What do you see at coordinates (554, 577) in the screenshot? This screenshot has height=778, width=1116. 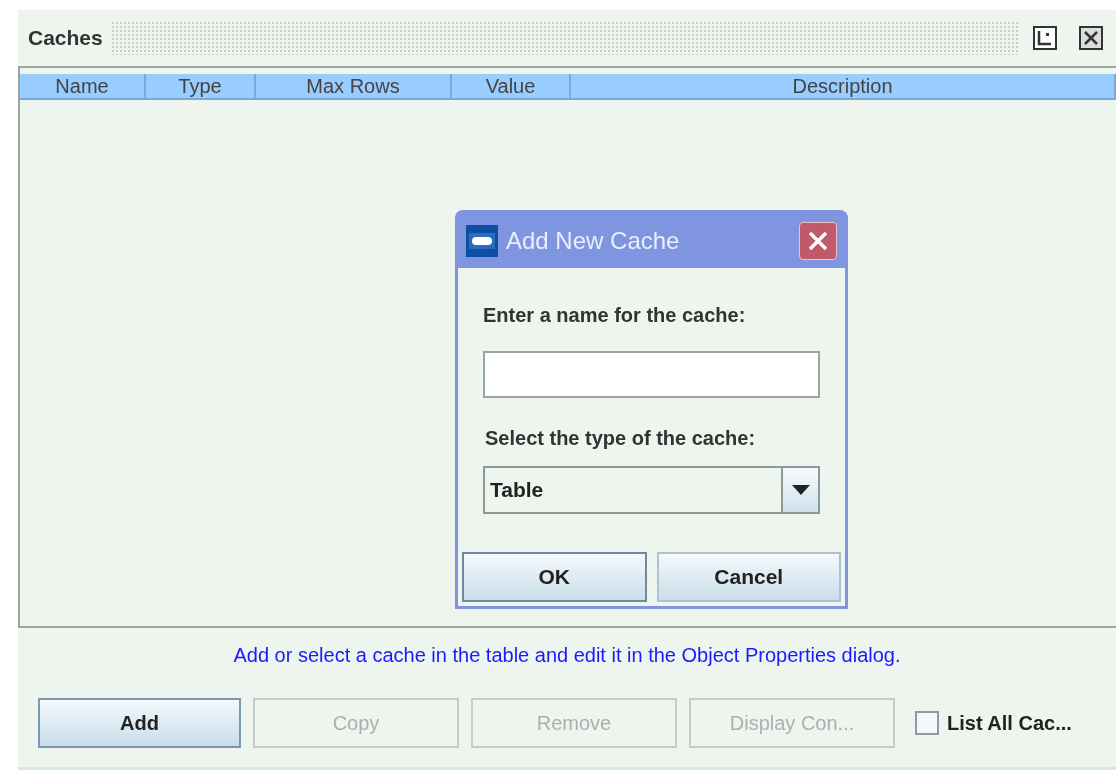 I see `dialog-button: OK` at bounding box center [554, 577].